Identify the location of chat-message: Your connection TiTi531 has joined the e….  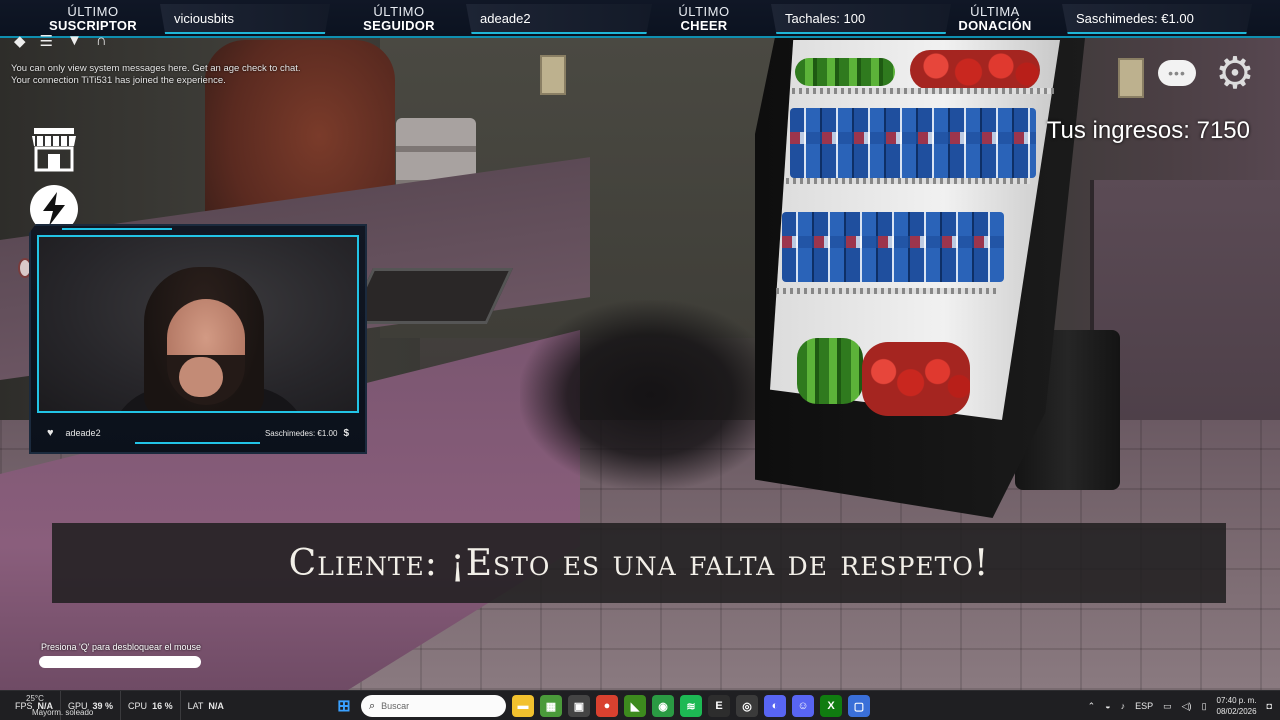
(118, 80).